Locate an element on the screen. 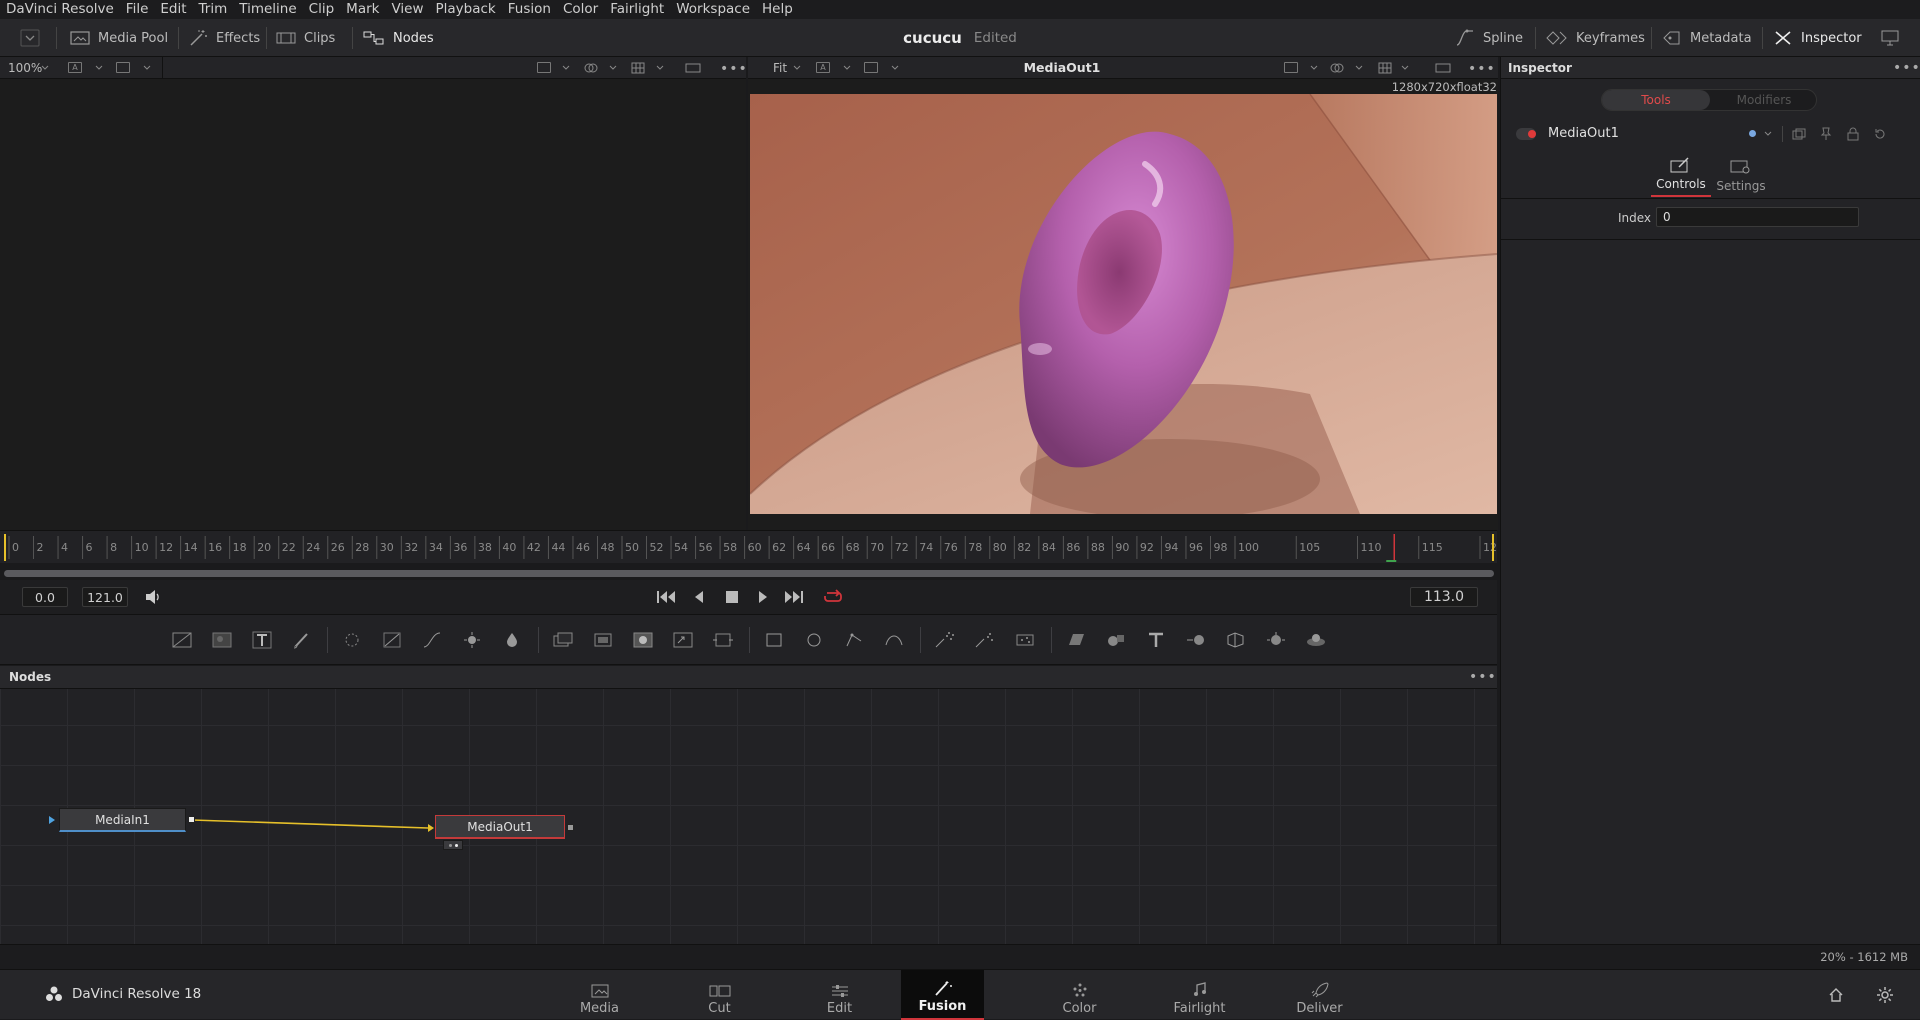 The height and width of the screenshot is (1020, 1920). tab-tools: Tools is located at coordinates (1656, 100).